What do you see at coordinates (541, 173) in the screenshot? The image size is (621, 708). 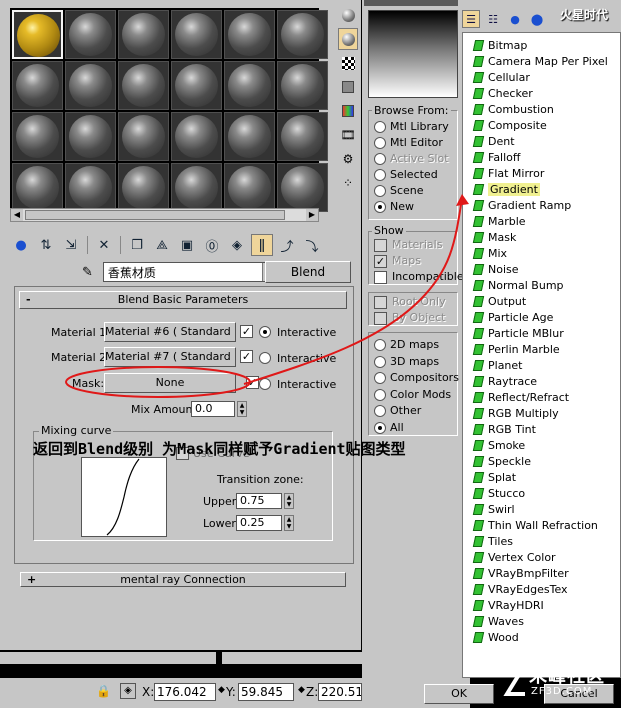 I see `map-list-item: Flat Mirror` at bounding box center [541, 173].